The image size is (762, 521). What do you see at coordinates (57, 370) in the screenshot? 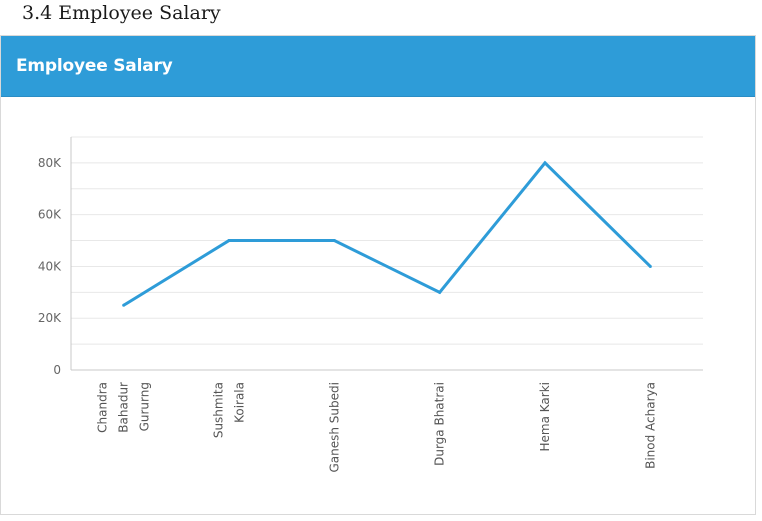
I see `y-tick-label: 0` at bounding box center [57, 370].